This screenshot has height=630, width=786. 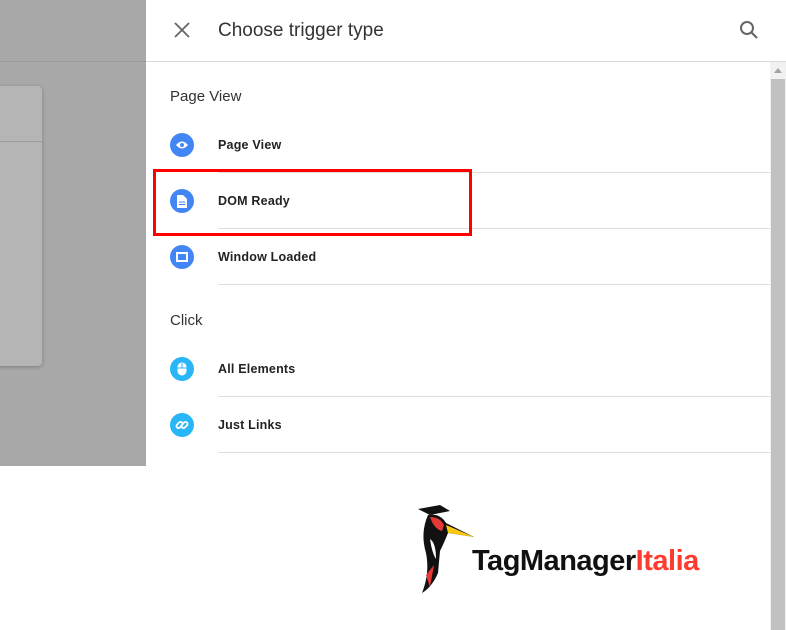 What do you see at coordinates (667, 561) in the screenshot?
I see `logo-text-accent: Italia` at bounding box center [667, 561].